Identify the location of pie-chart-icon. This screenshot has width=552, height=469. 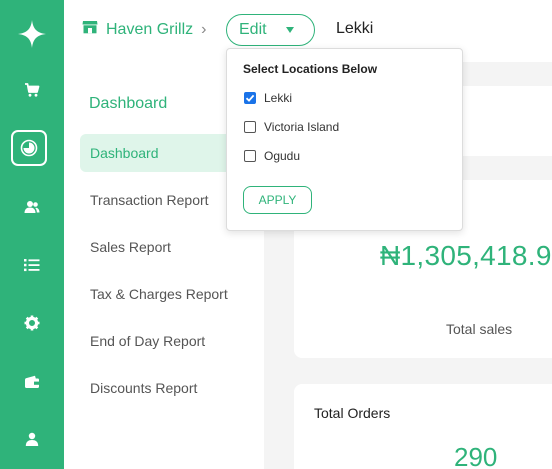
(29, 148).